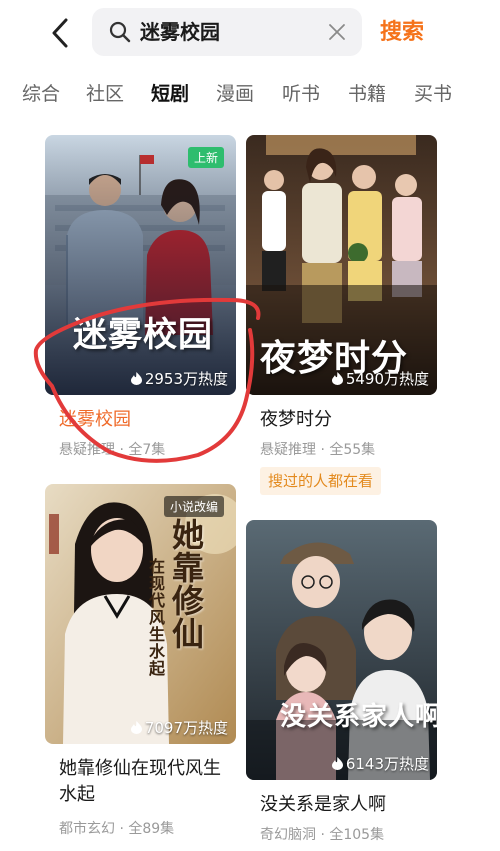 This screenshot has width=500, height=851. What do you see at coordinates (105, 94) in the screenshot?
I see `tab-community: 社区` at bounding box center [105, 94].